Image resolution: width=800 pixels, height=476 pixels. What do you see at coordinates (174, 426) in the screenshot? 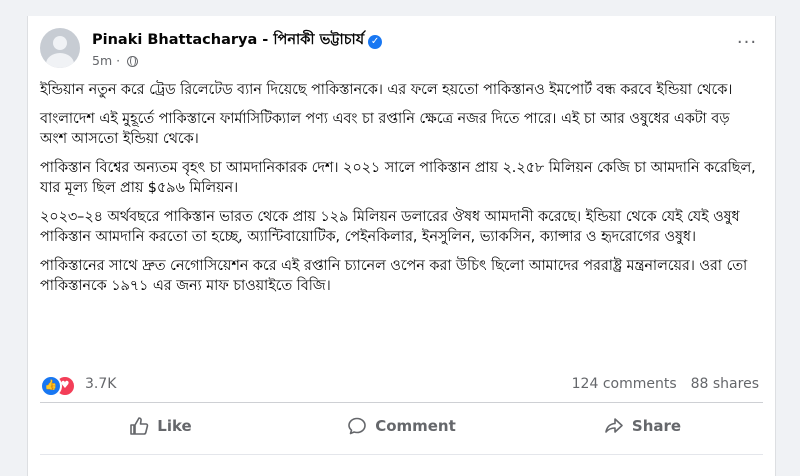
I see `like-label: Like` at bounding box center [174, 426].